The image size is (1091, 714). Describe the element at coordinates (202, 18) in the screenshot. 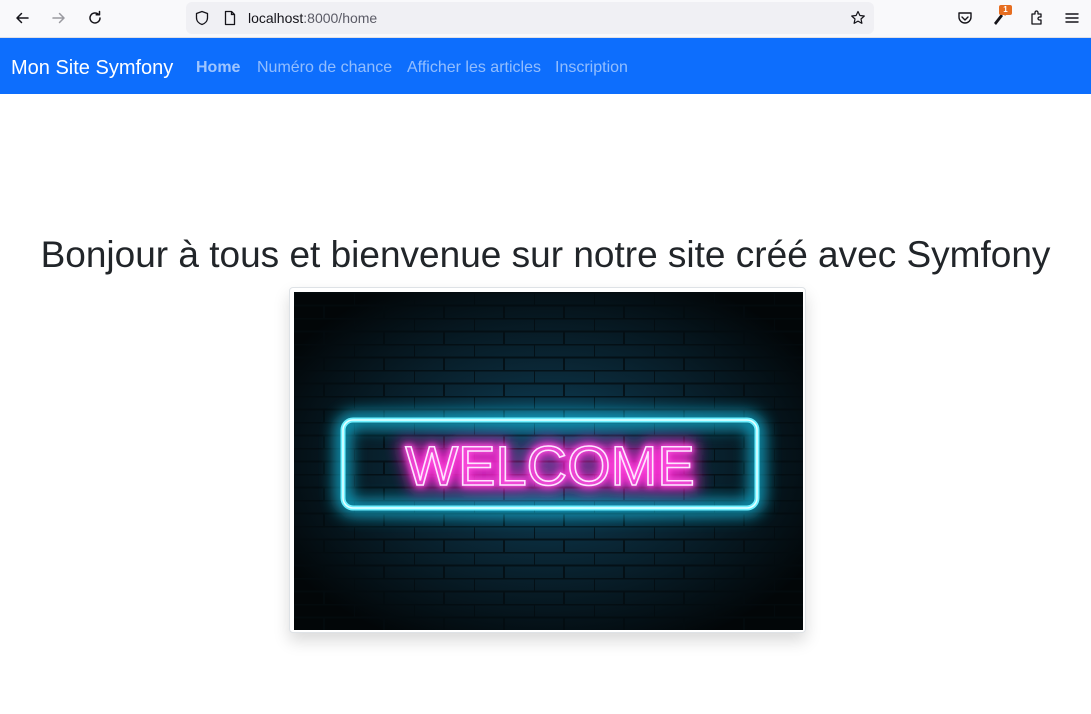

I see `shield-icon` at that location.